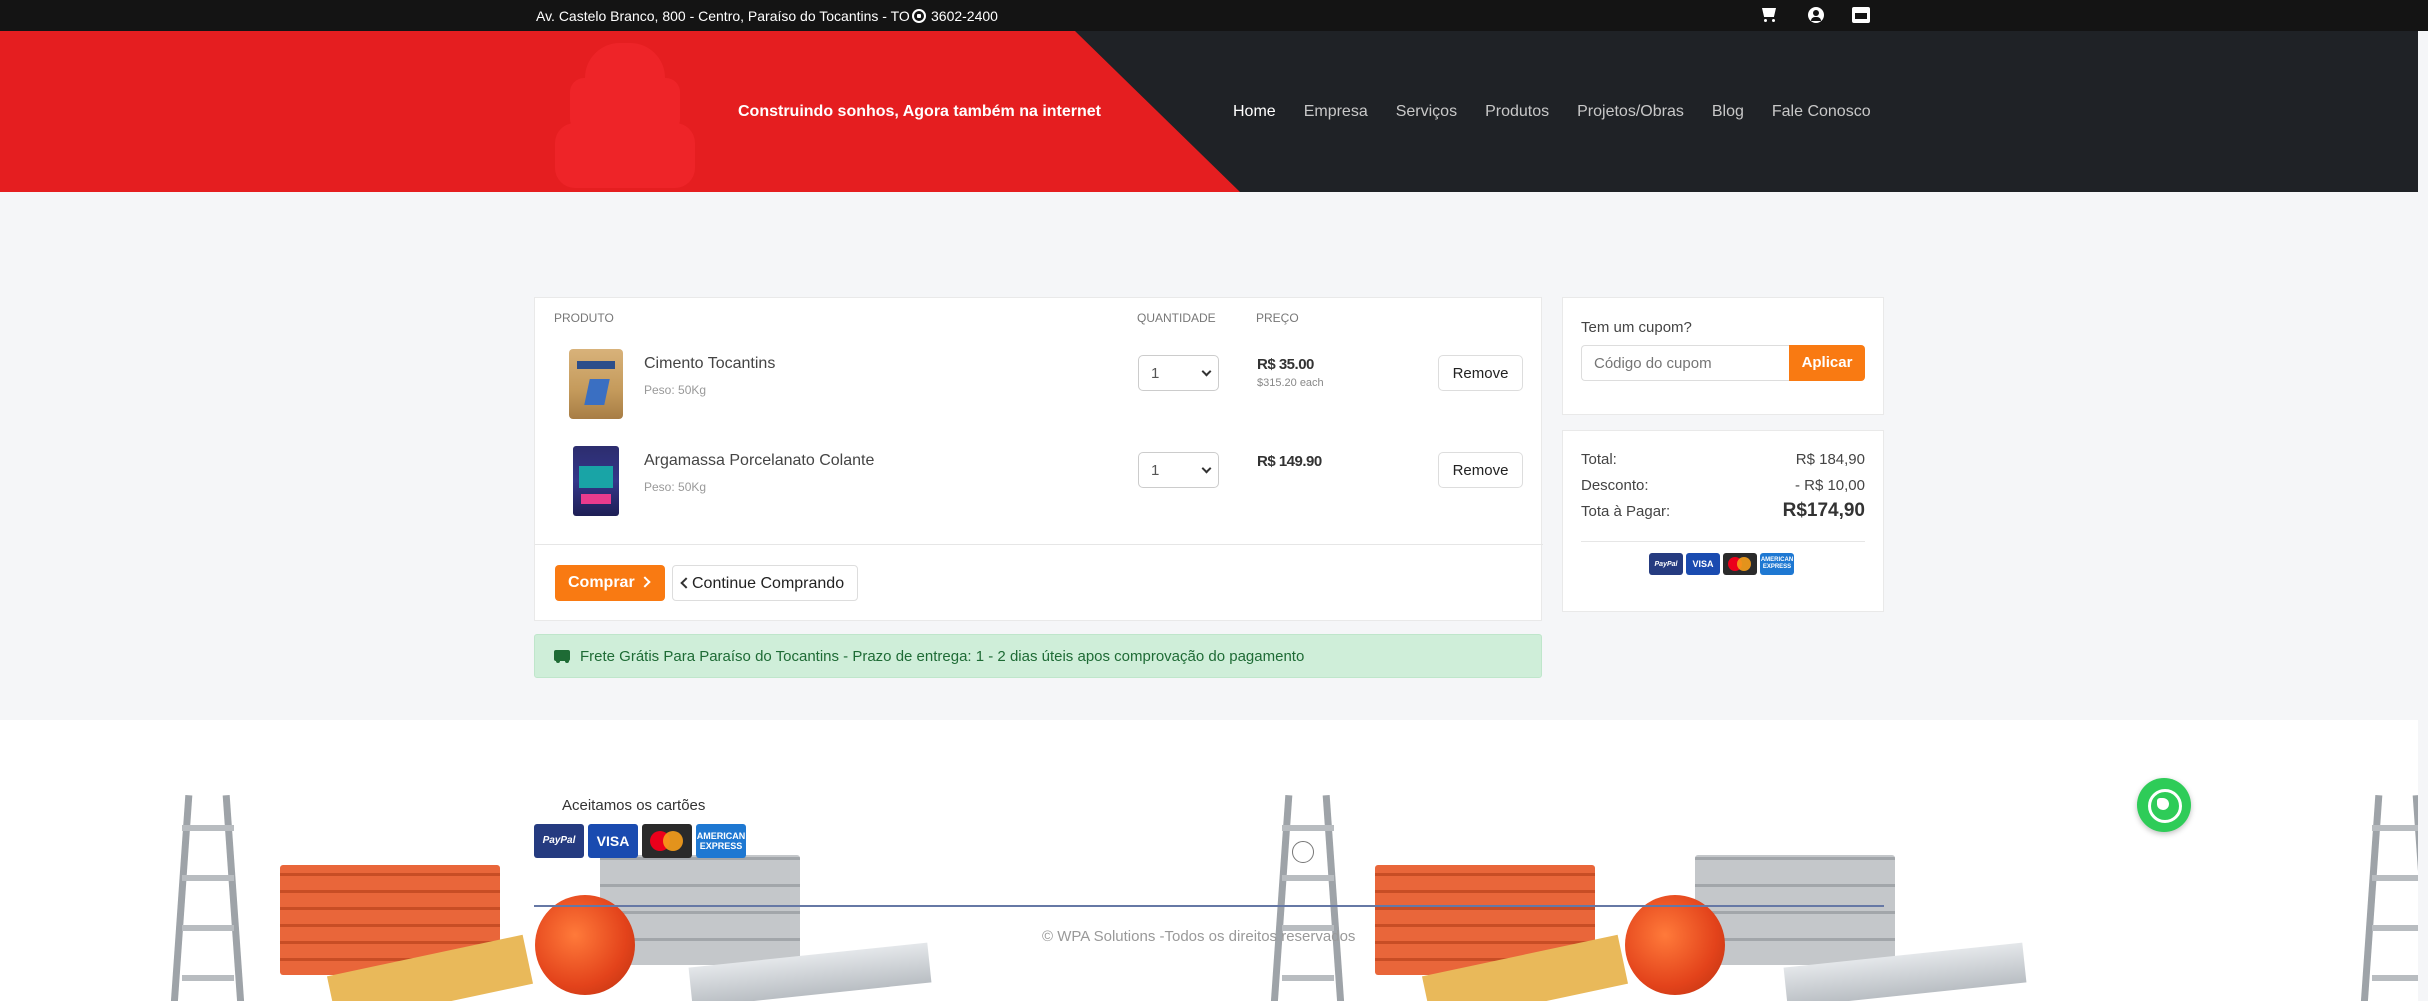  What do you see at coordinates (1823, 510) in the screenshot?
I see `amount-due-value: R$174,90` at bounding box center [1823, 510].